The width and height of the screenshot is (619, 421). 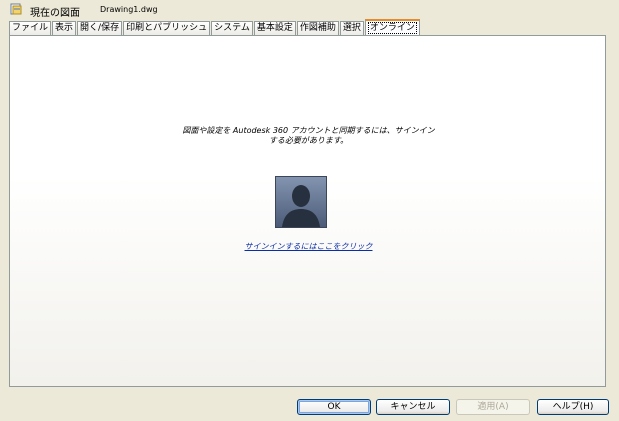 What do you see at coordinates (309, 9) in the screenshot?
I see `options-header: 現在の図面 Drawing1.dwg` at bounding box center [309, 9].